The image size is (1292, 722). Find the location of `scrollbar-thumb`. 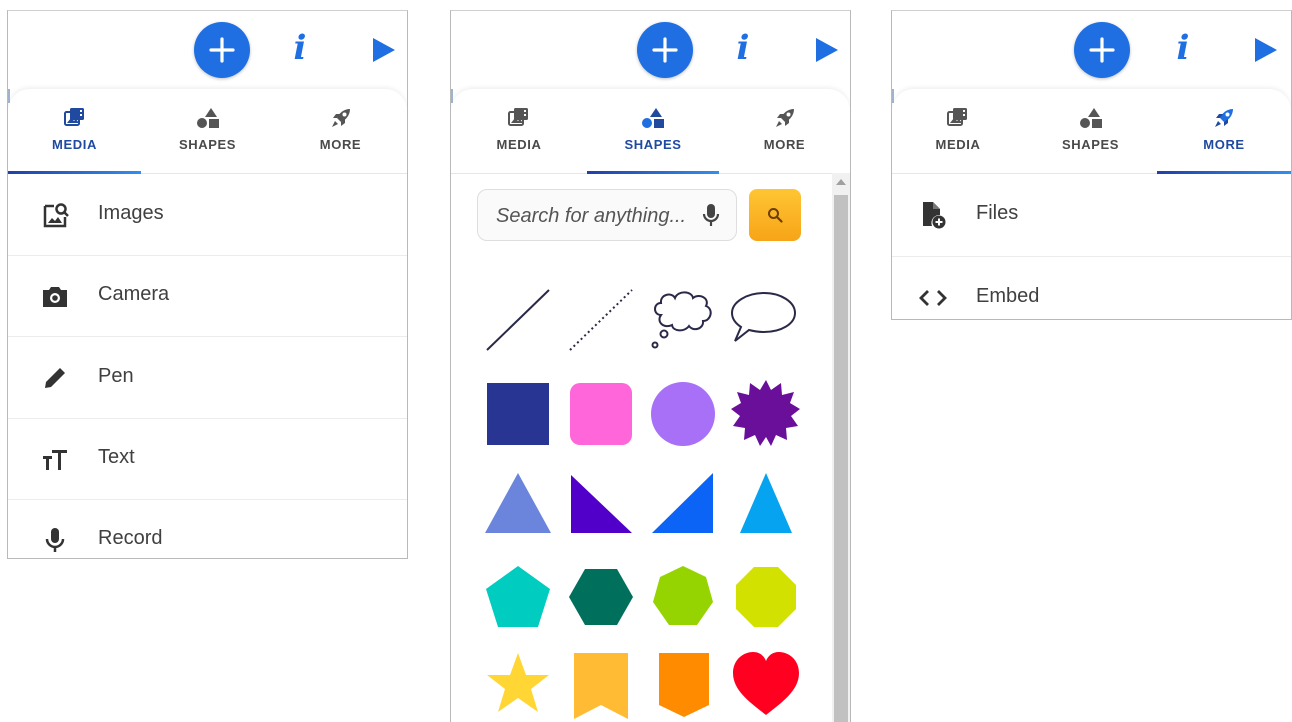

scrollbar-thumb is located at coordinates (841, 458).